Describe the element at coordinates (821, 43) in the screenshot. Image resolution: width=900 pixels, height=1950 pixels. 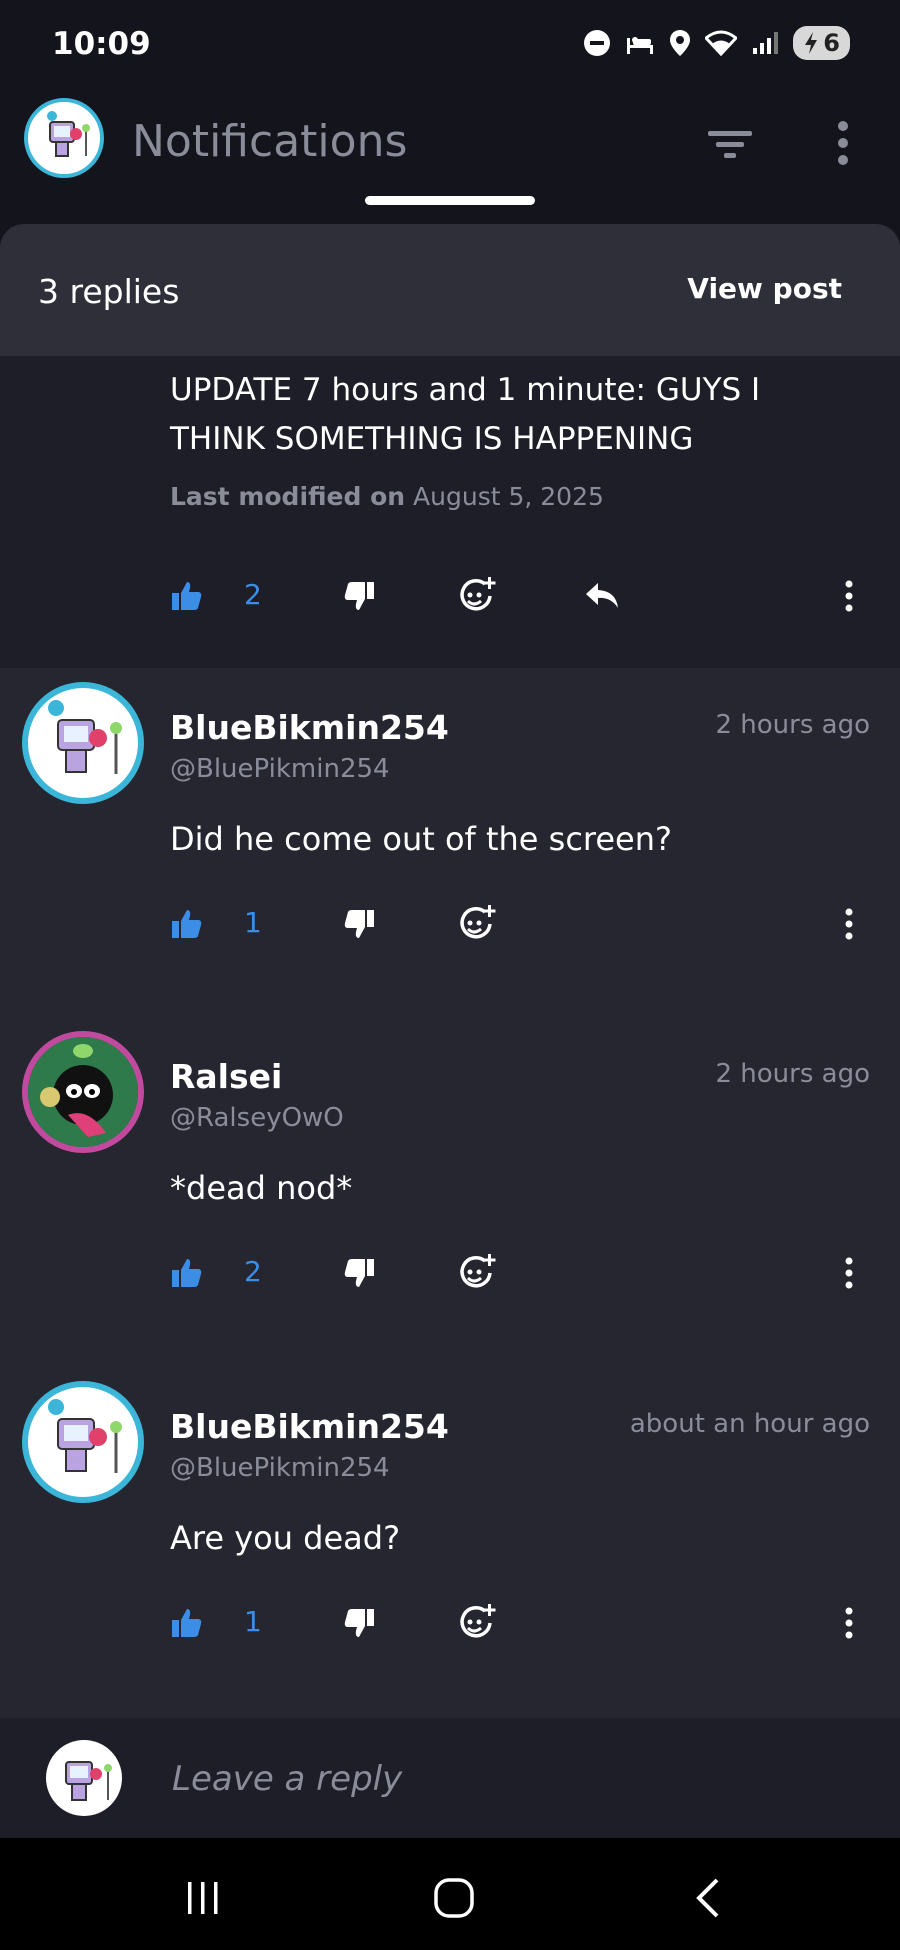
I see `battery-indicator: 6` at that location.